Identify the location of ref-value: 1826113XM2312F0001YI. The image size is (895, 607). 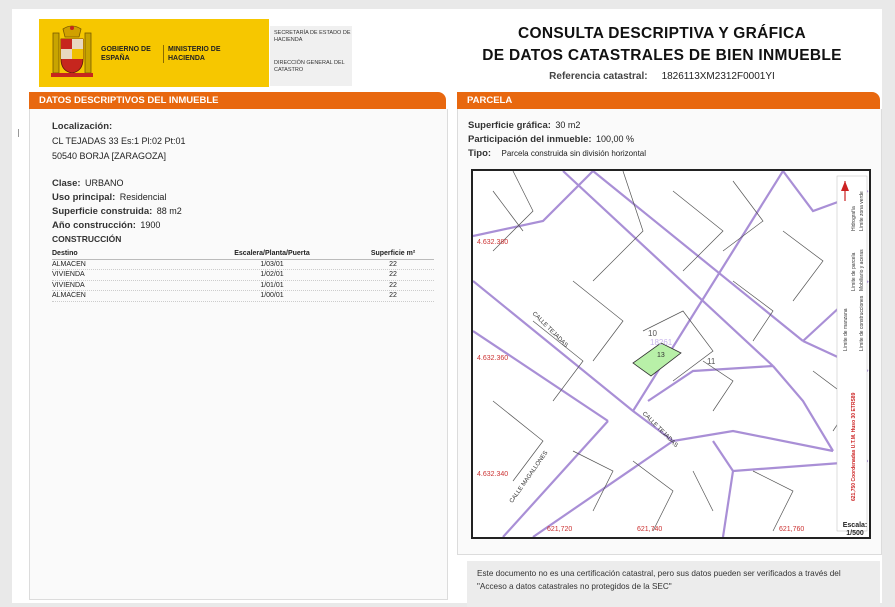
(718, 76).